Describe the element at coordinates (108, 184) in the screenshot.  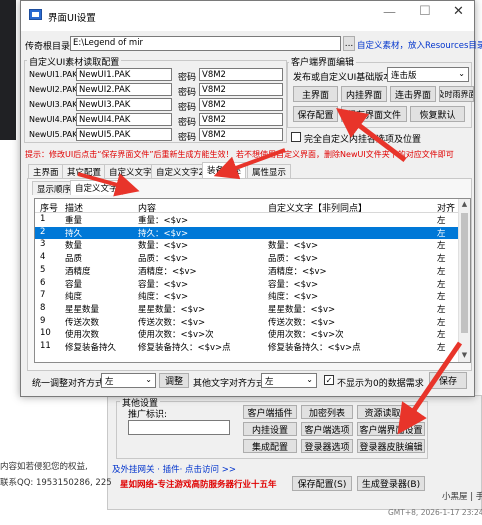
I see `arrow-to-custom-subtab` at that location.